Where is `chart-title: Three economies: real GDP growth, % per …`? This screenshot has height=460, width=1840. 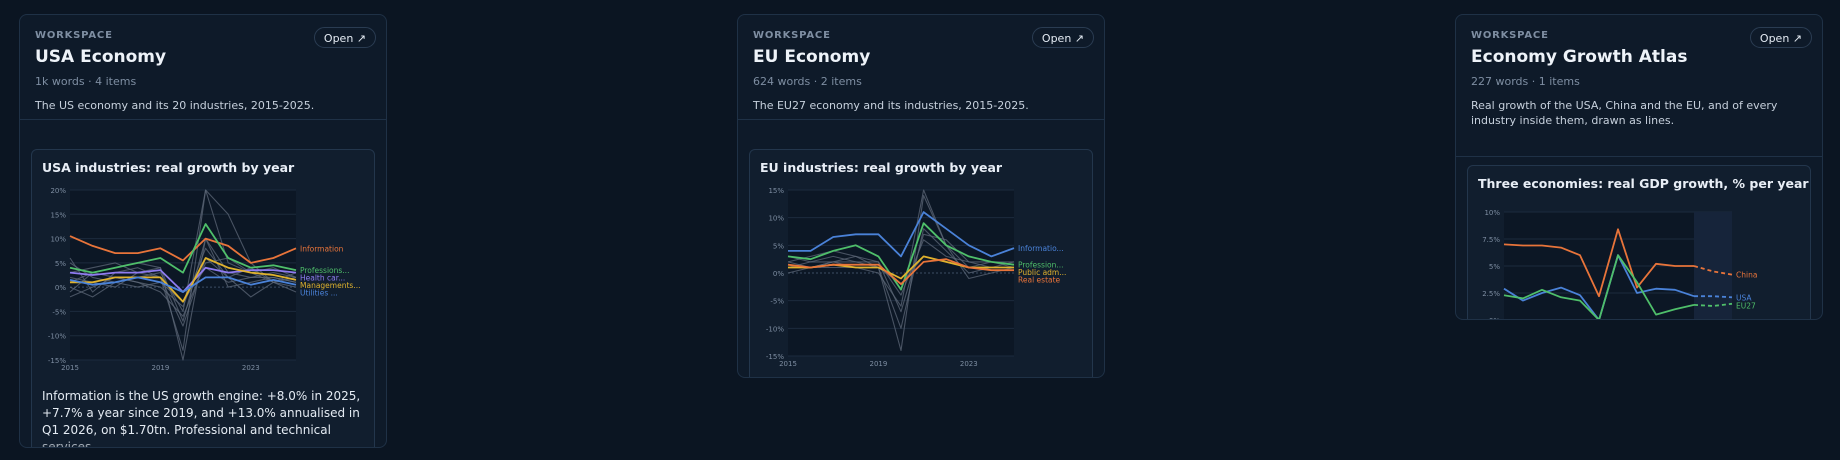 chart-title: Three economies: real GDP growth, % per … is located at coordinates (1643, 183).